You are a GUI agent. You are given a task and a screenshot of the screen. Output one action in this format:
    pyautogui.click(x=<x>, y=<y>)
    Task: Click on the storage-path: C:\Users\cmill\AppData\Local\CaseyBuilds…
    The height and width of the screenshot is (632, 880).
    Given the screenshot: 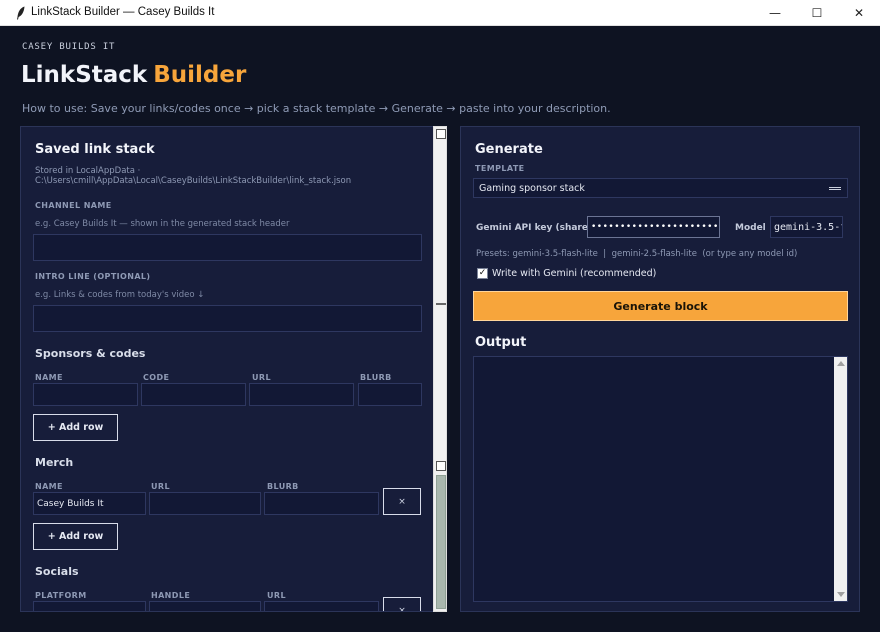 What is the action you would take?
    pyautogui.click(x=193, y=181)
    